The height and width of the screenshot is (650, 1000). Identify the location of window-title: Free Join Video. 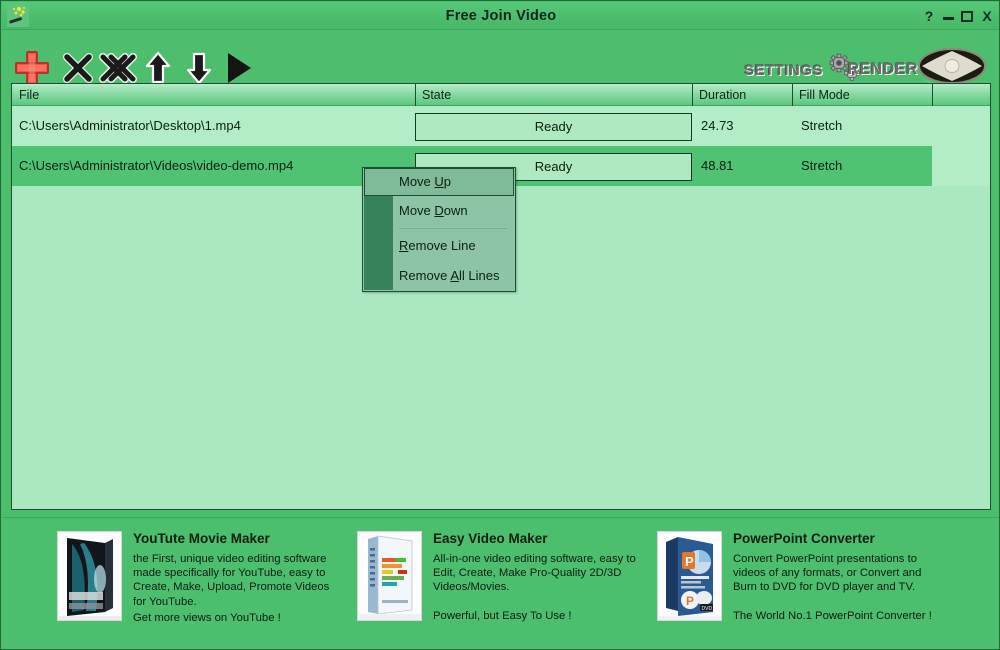
(501, 16).